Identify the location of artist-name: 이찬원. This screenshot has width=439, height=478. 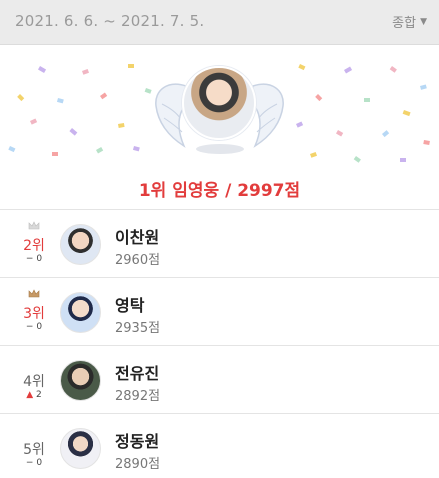
(137, 237).